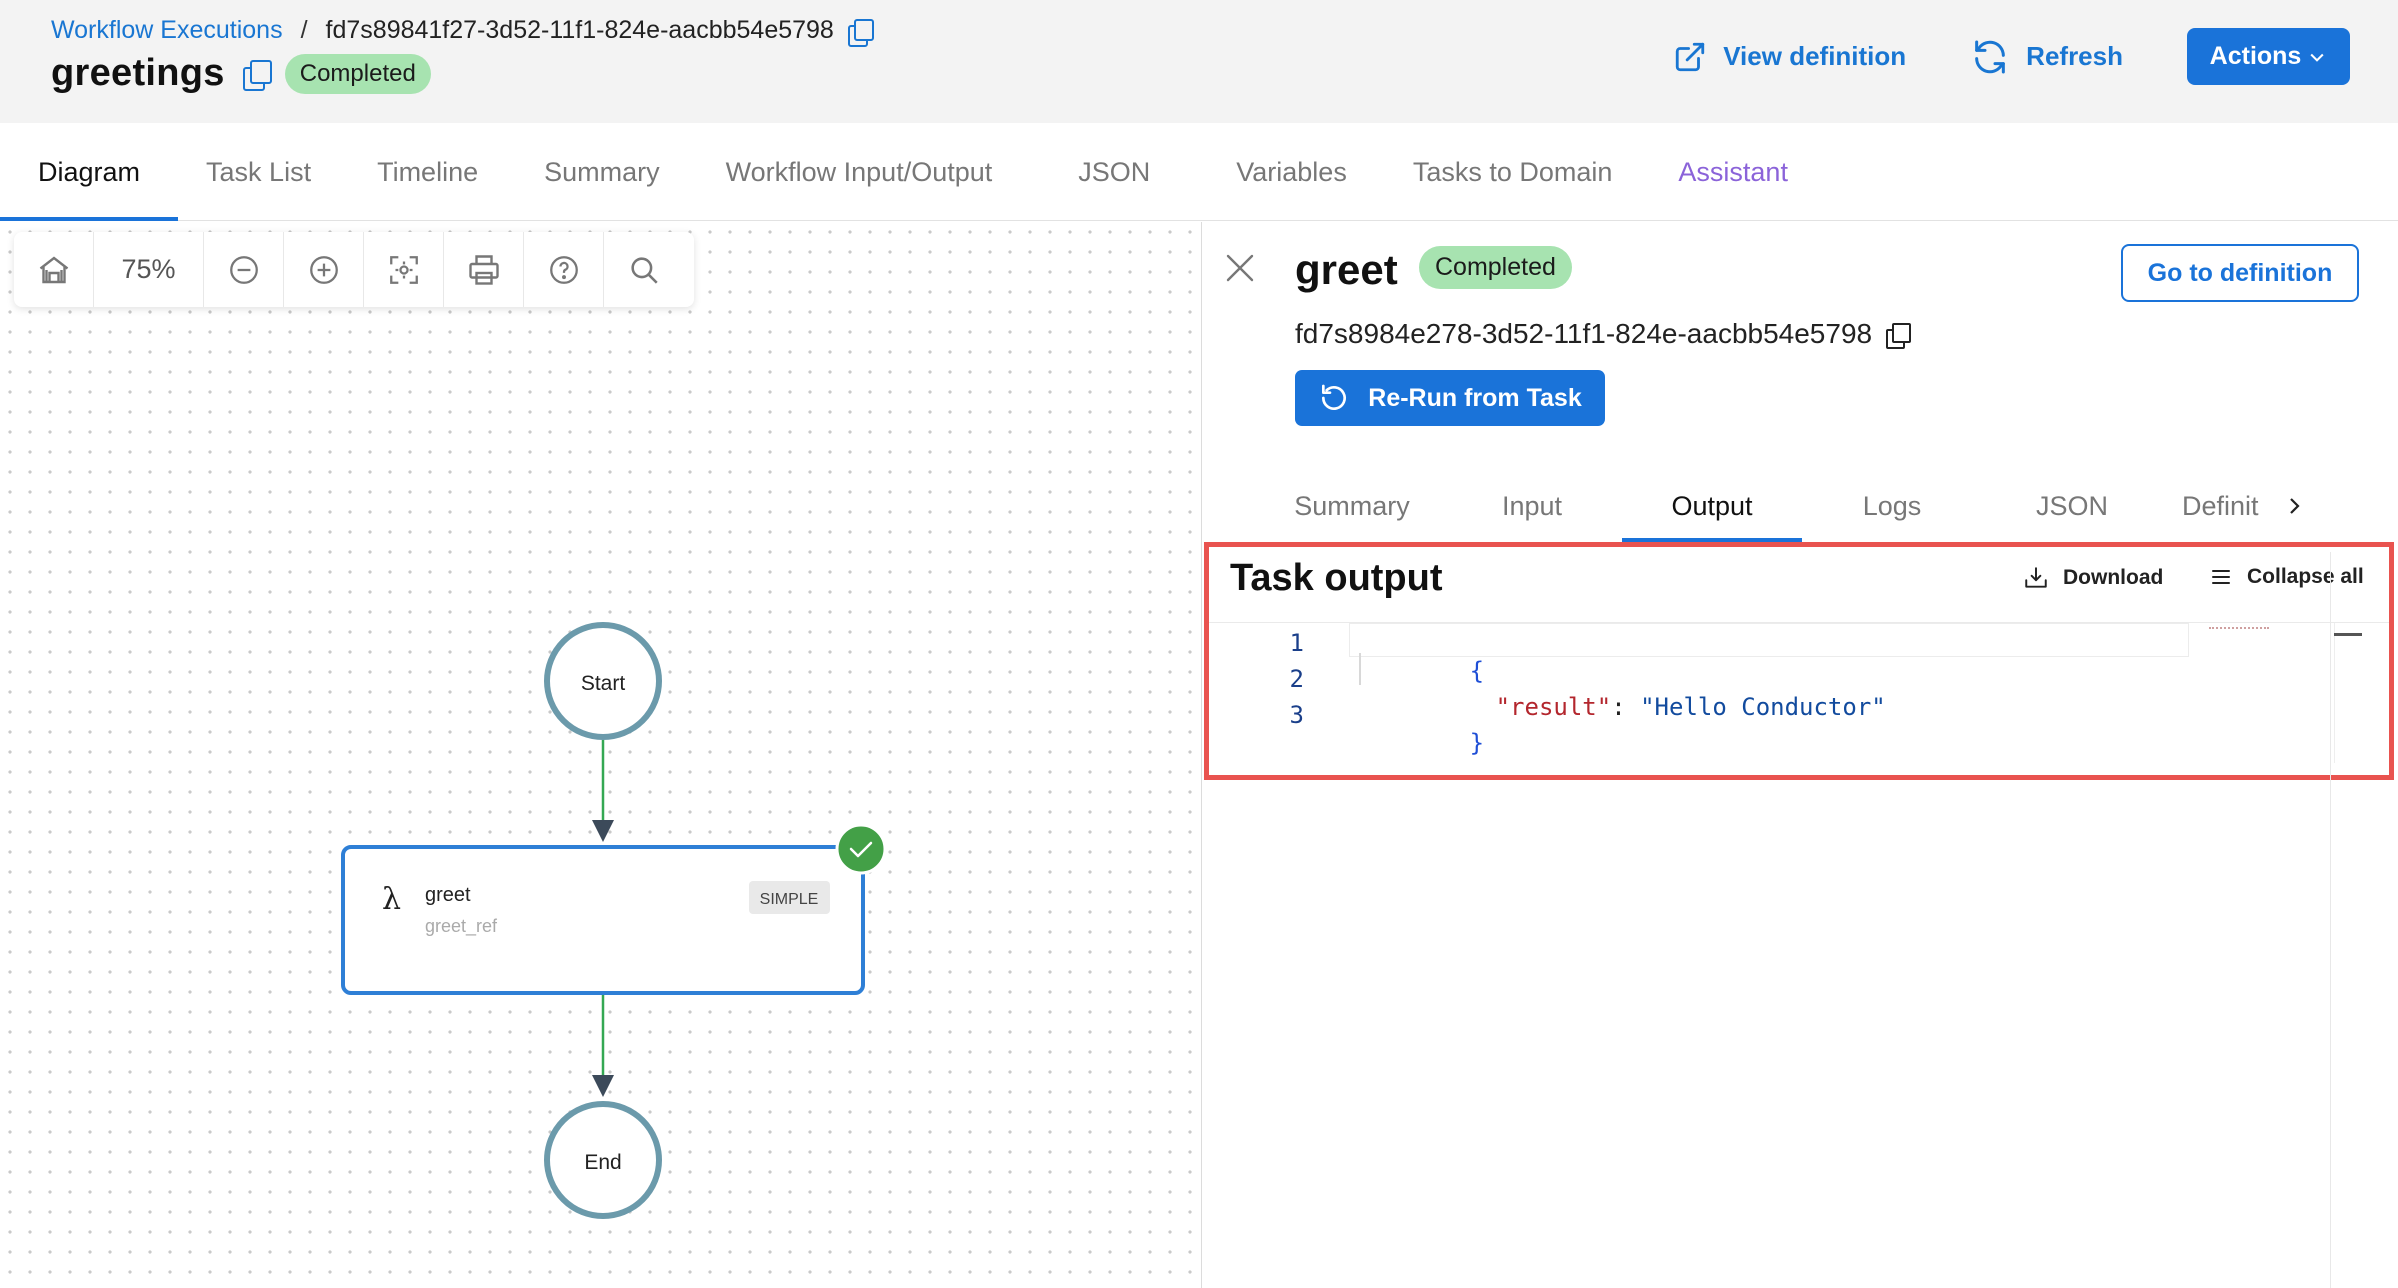 Image resolution: width=2398 pixels, height=1288 pixels. Describe the element at coordinates (1296, 643) in the screenshot. I see `line-number: 1` at that location.